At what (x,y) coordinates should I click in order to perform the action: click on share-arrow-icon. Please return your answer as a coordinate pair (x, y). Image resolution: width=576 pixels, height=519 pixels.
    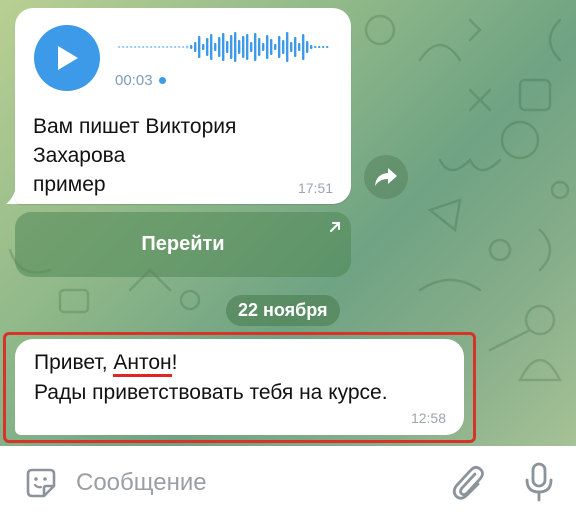
    Looking at the image, I should click on (386, 177).